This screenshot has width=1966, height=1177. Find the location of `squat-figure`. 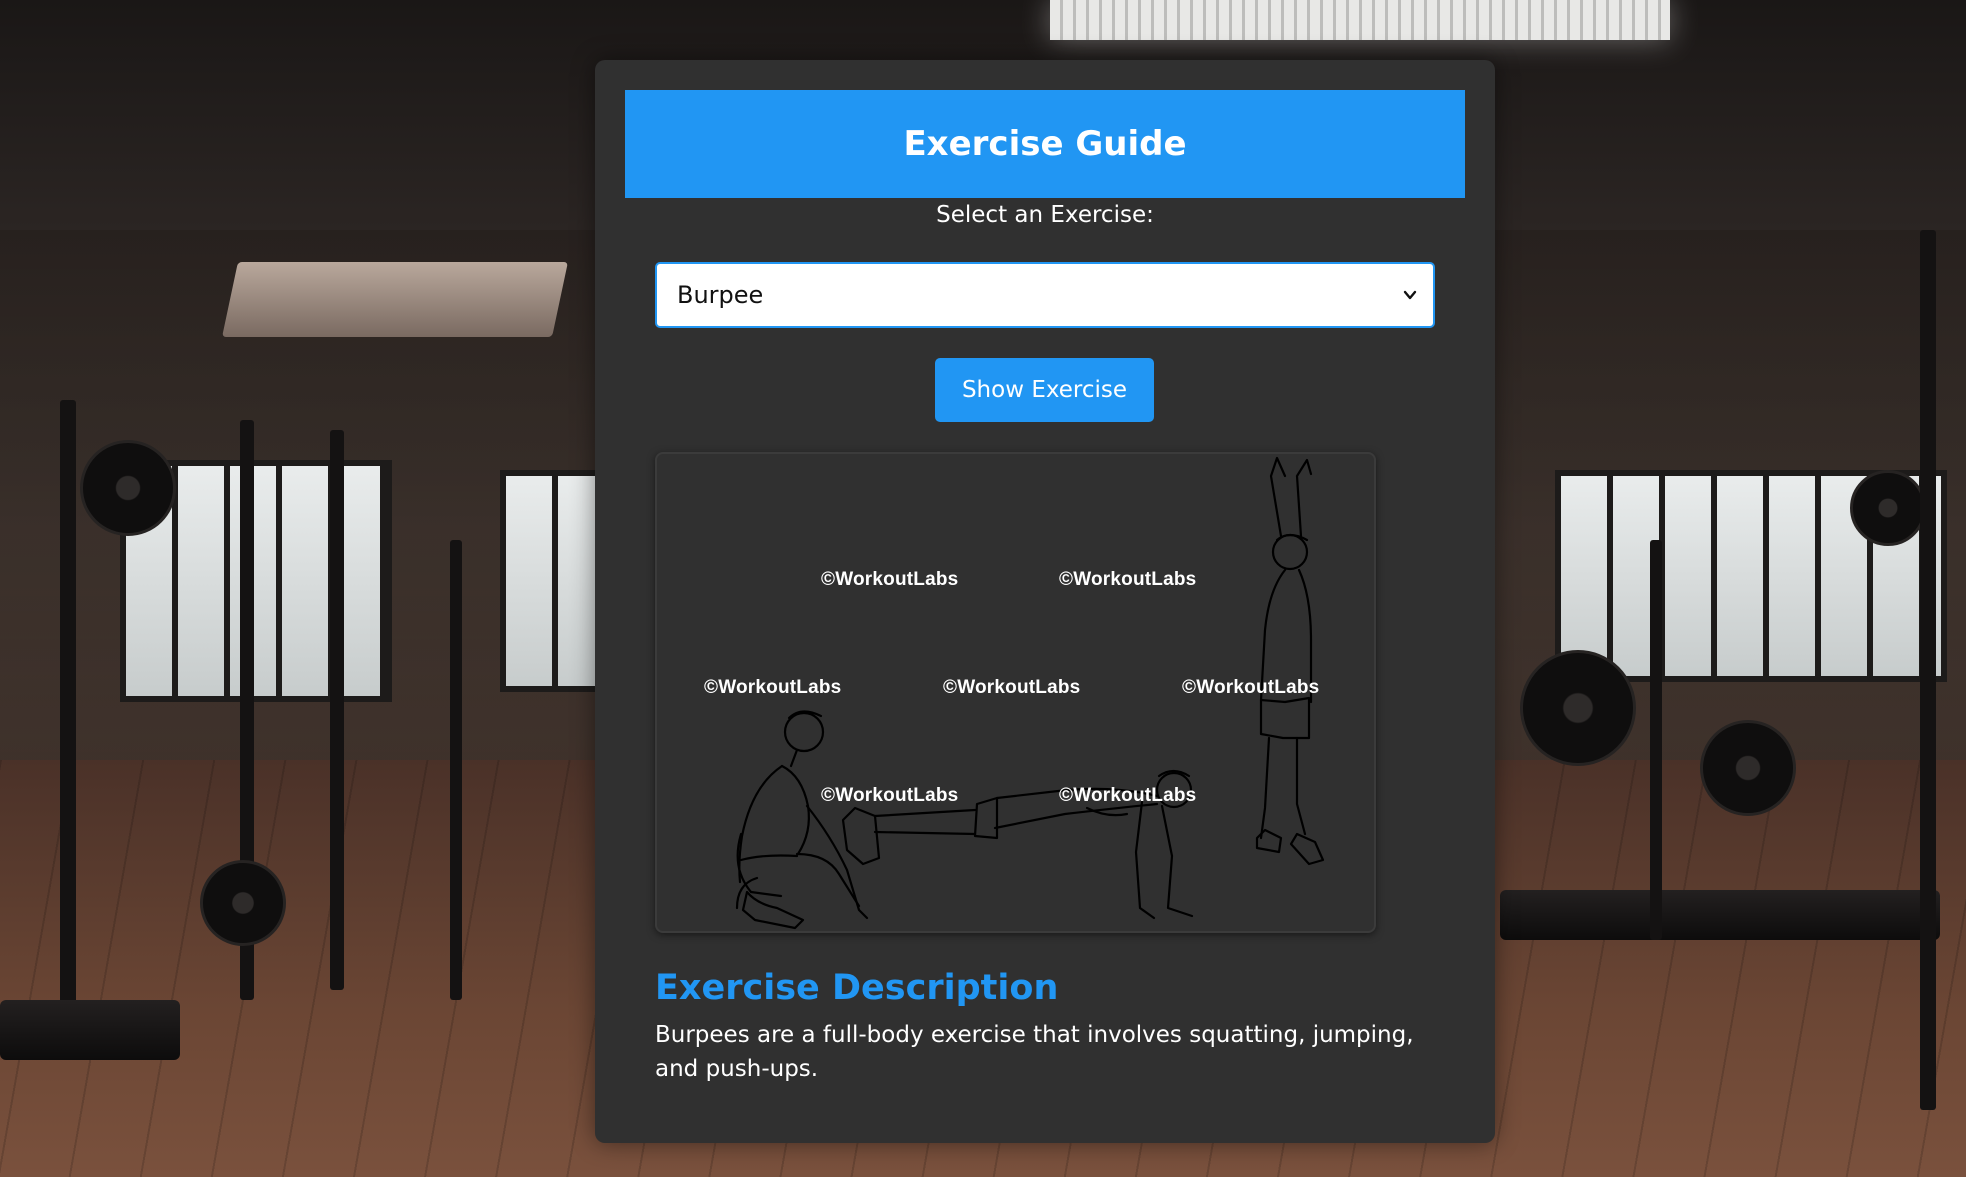

squat-figure is located at coordinates (802, 820).